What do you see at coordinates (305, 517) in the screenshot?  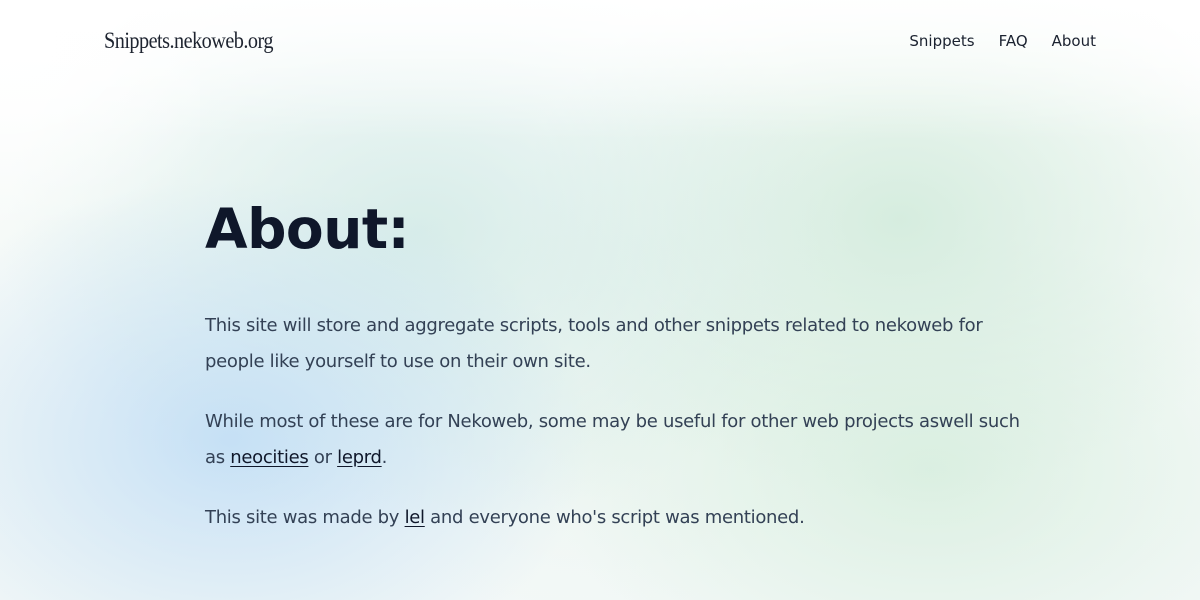 I see `credits-paragraph-text-start: This site was made by` at bounding box center [305, 517].